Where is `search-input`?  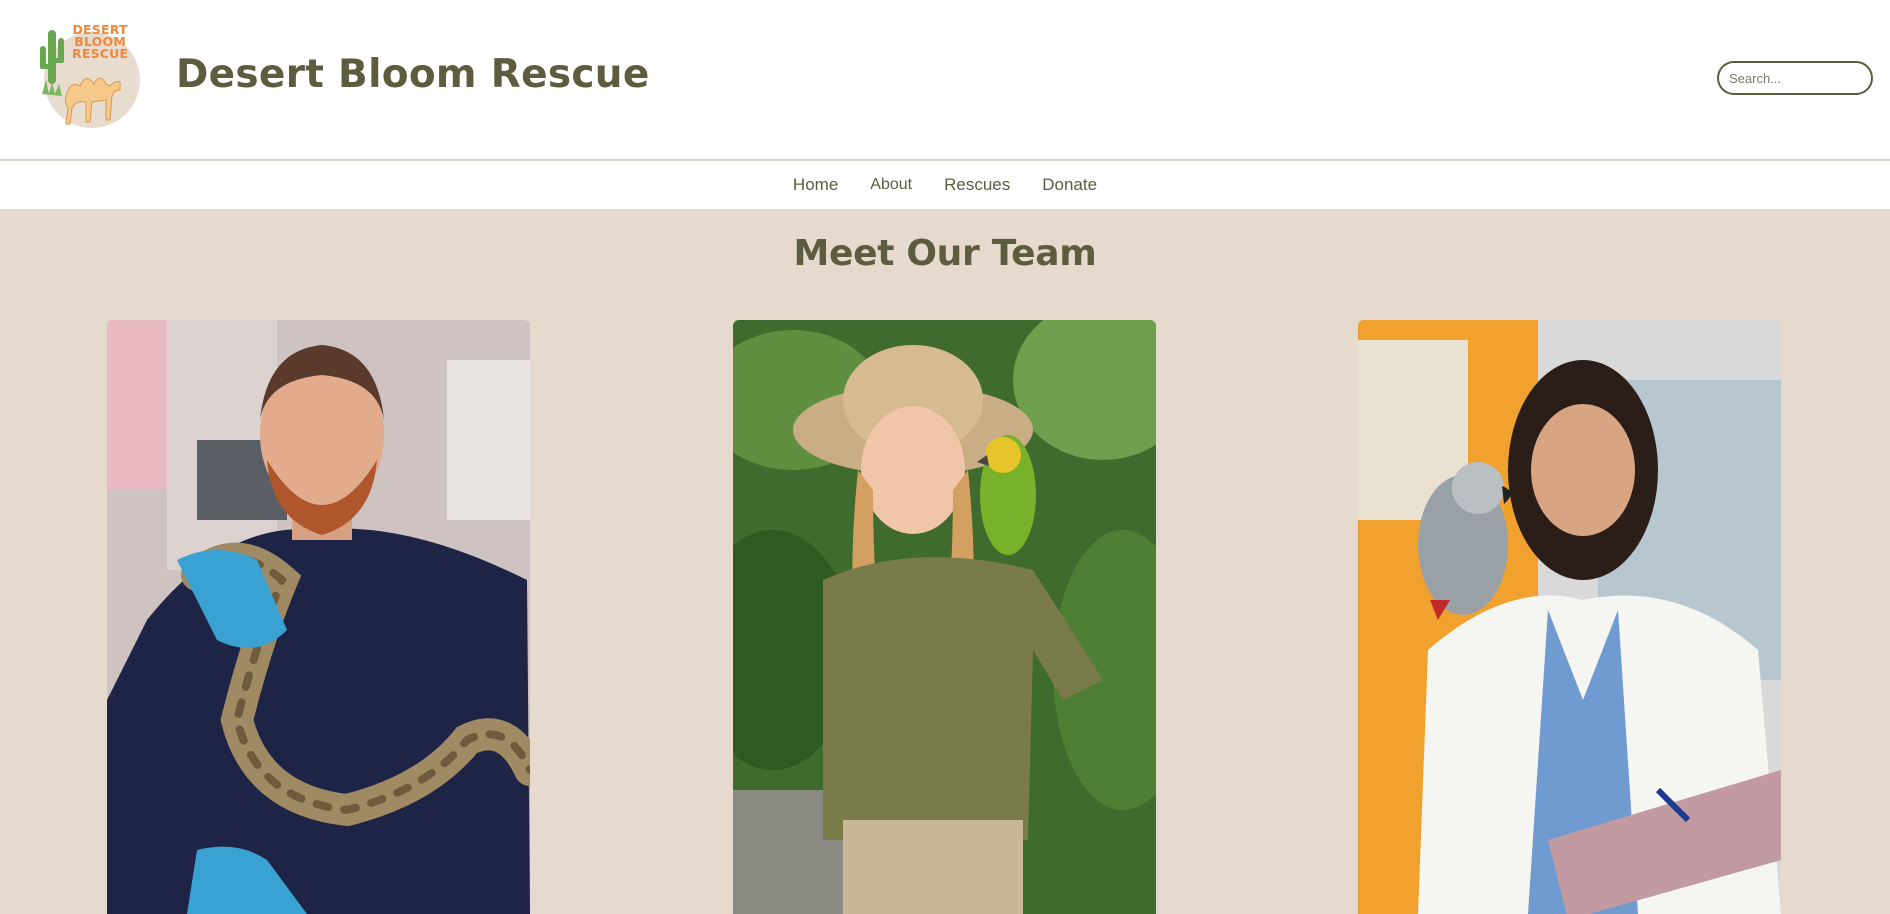
search-input is located at coordinates (1795, 78).